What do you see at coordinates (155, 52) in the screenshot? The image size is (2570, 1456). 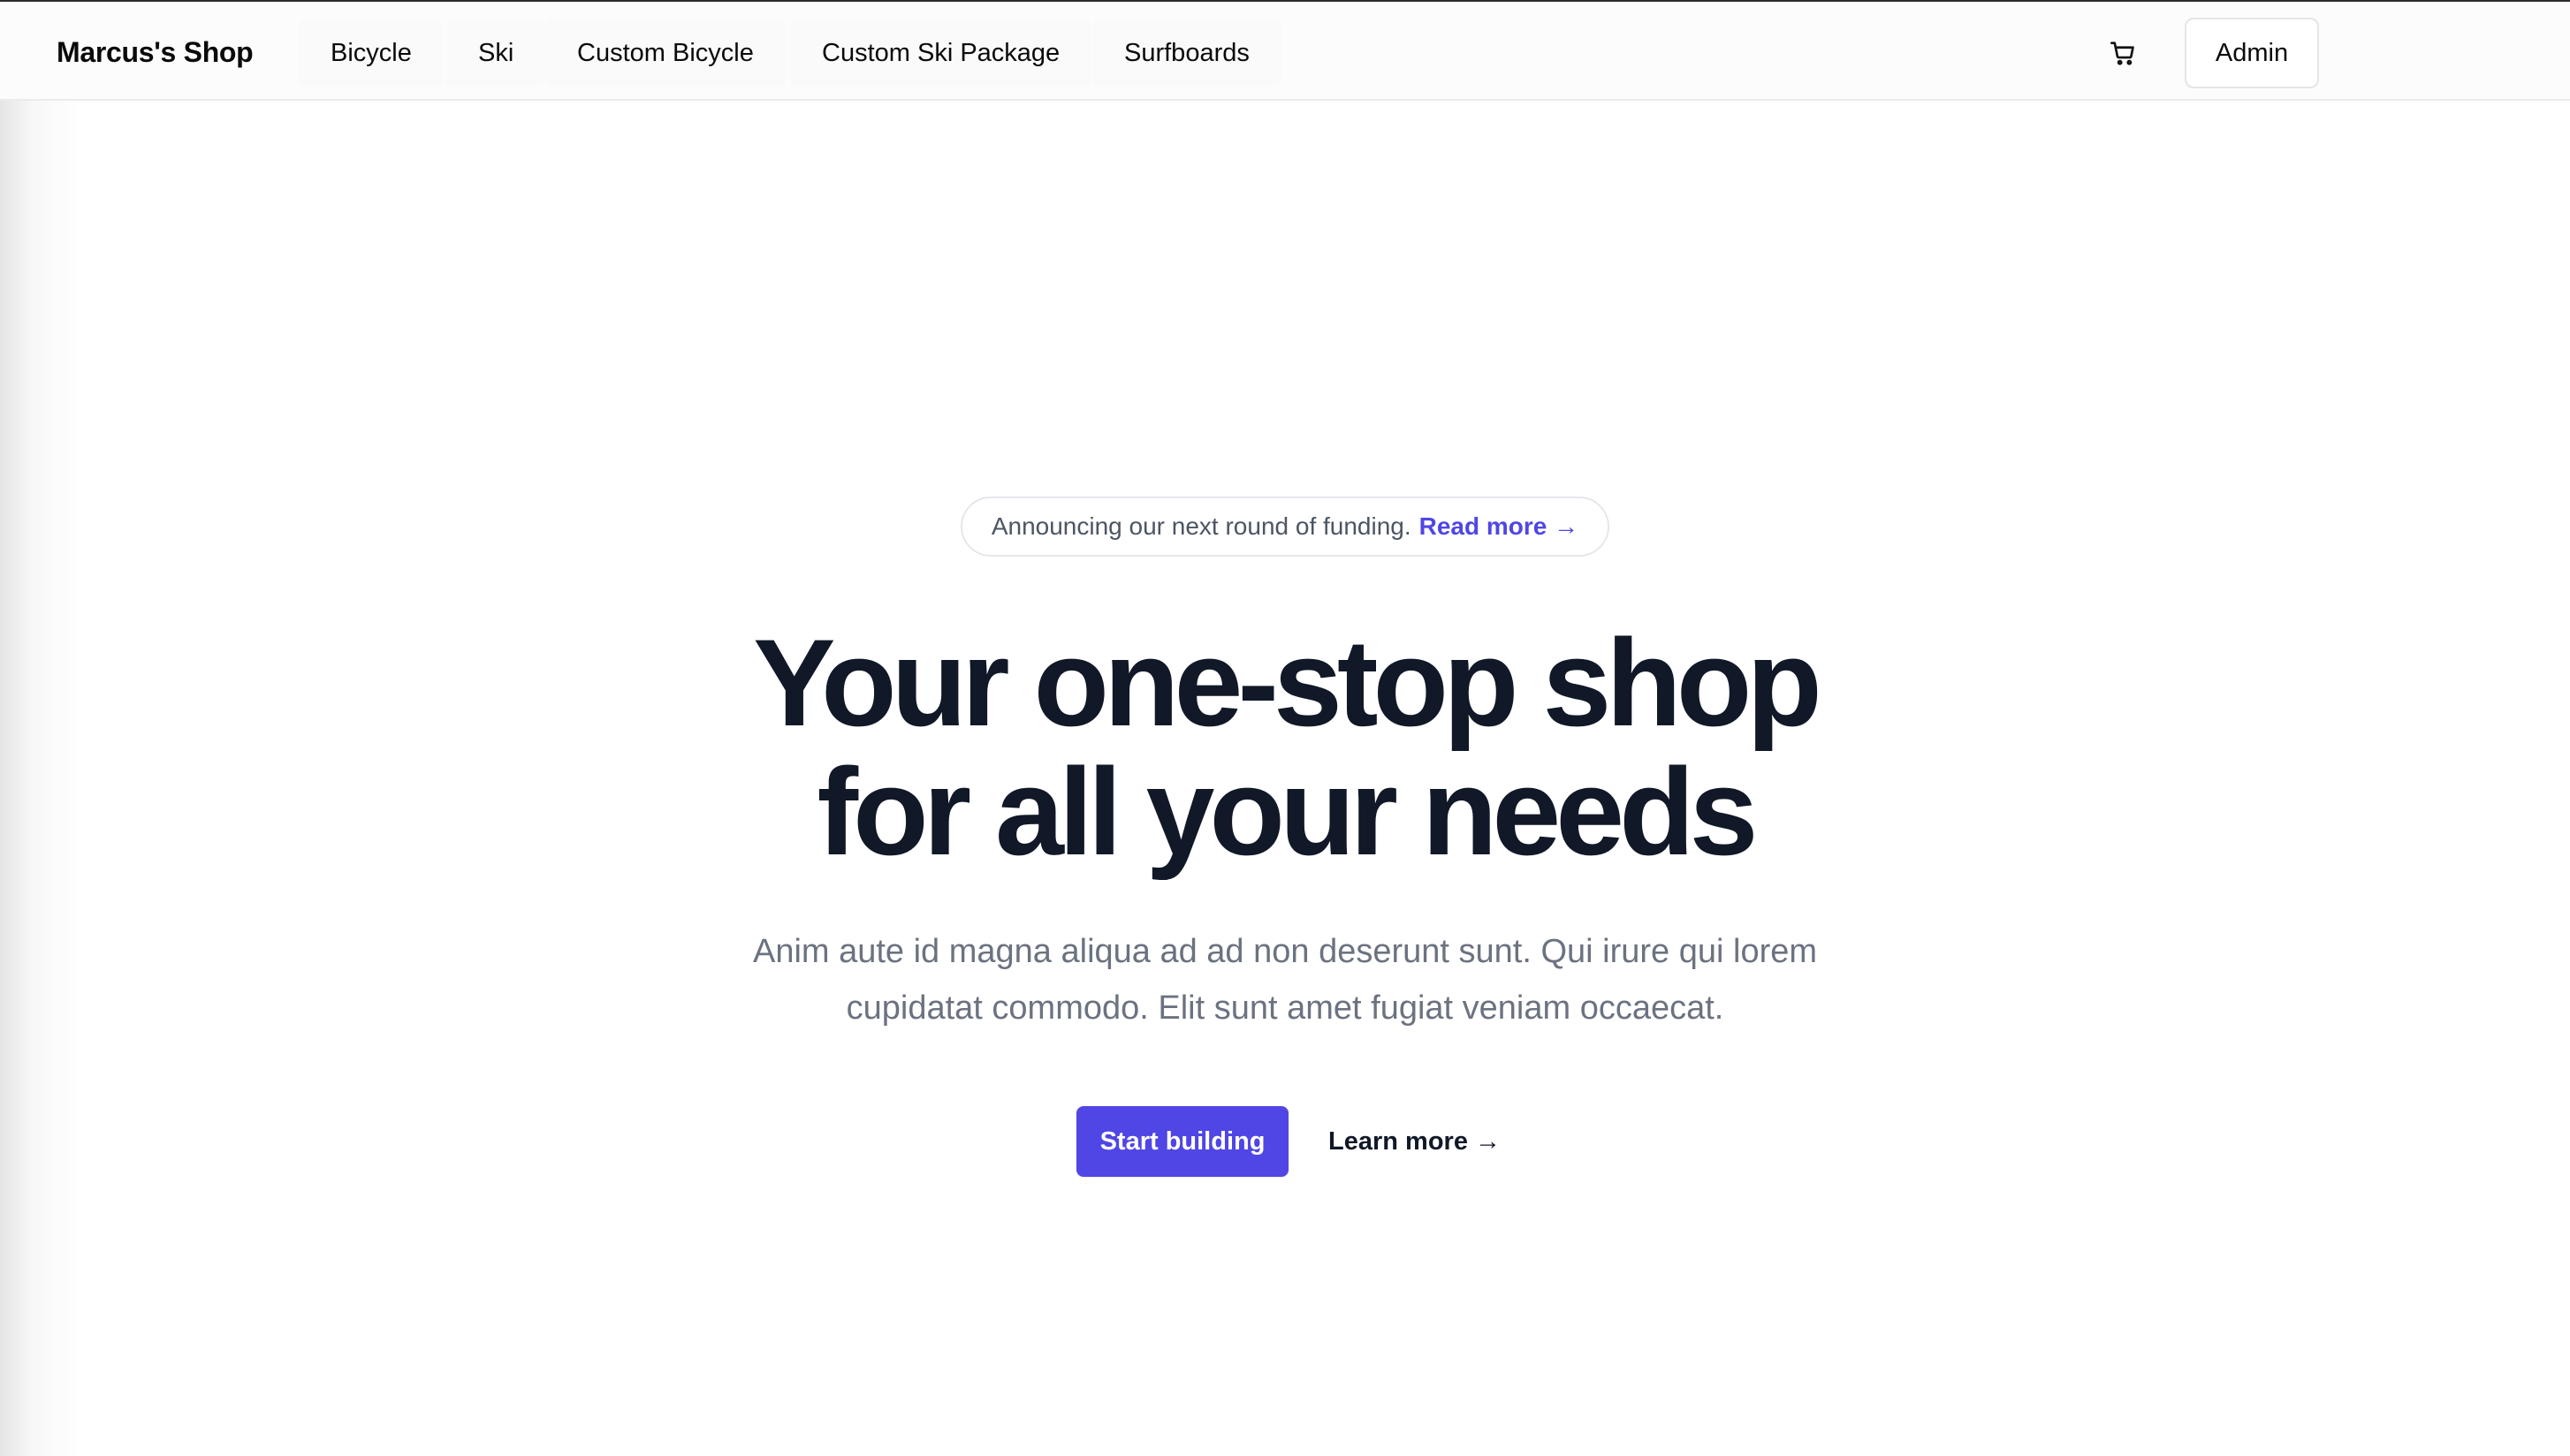 I see `brand-logo-text: Marcus's Shop` at bounding box center [155, 52].